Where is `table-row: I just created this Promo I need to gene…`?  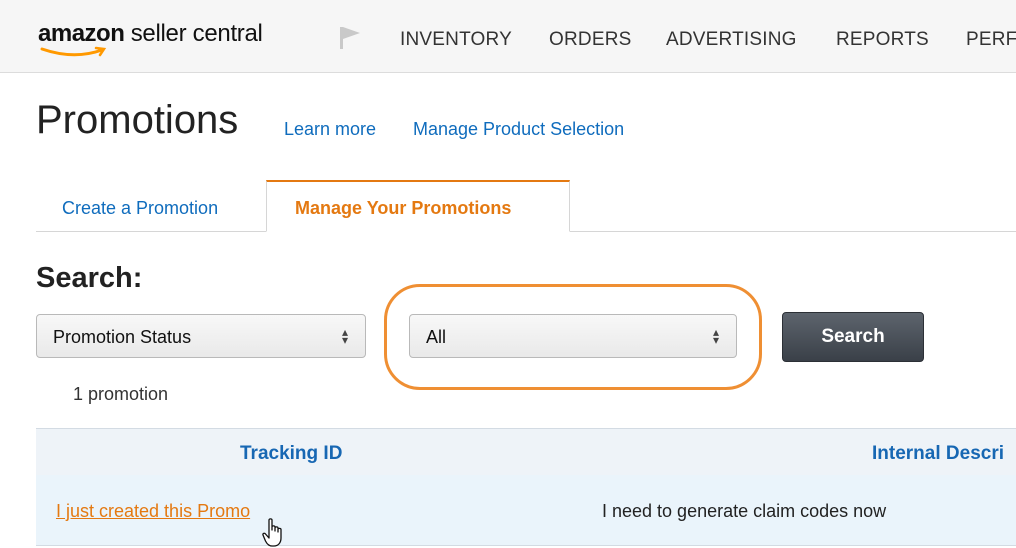 table-row: I just created this Promo I need to gene… is located at coordinates (526, 510).